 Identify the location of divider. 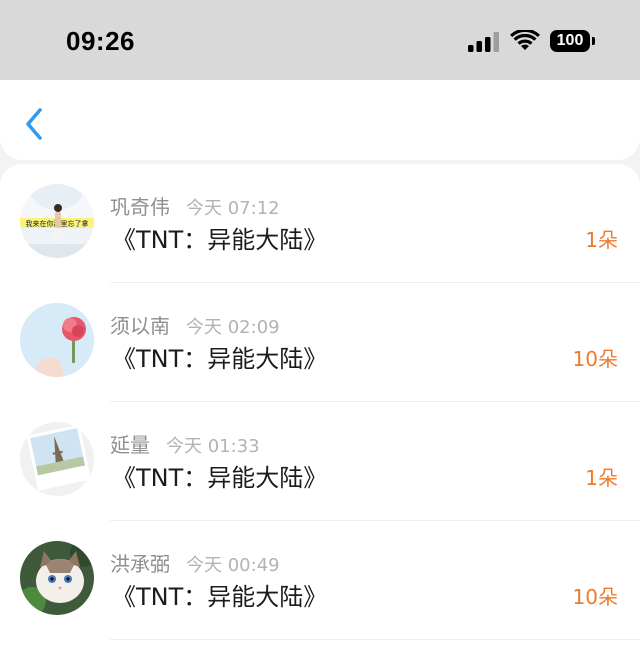
(375, 639).